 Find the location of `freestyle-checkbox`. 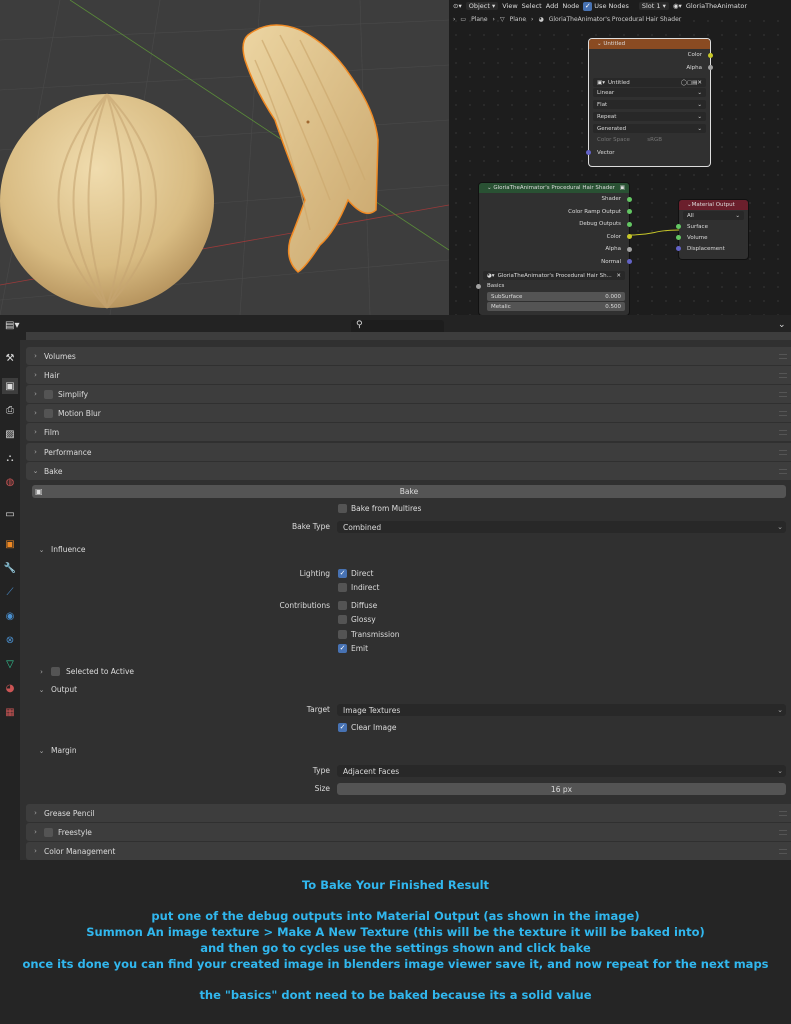

freestyle-checkbox is located at coordinates (48, 832).